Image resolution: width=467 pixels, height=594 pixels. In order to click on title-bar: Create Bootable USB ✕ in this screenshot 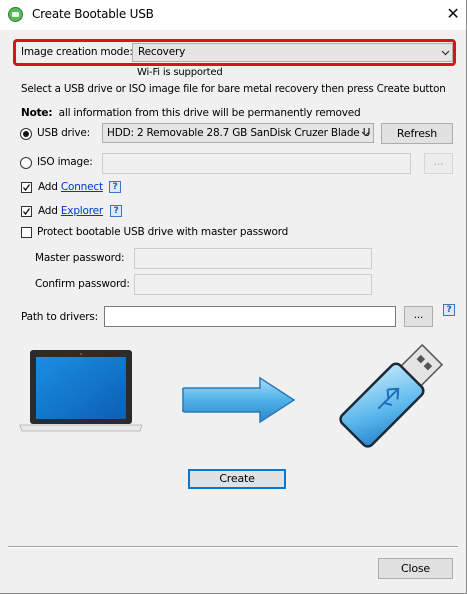, I will do `click(233, 15)`.